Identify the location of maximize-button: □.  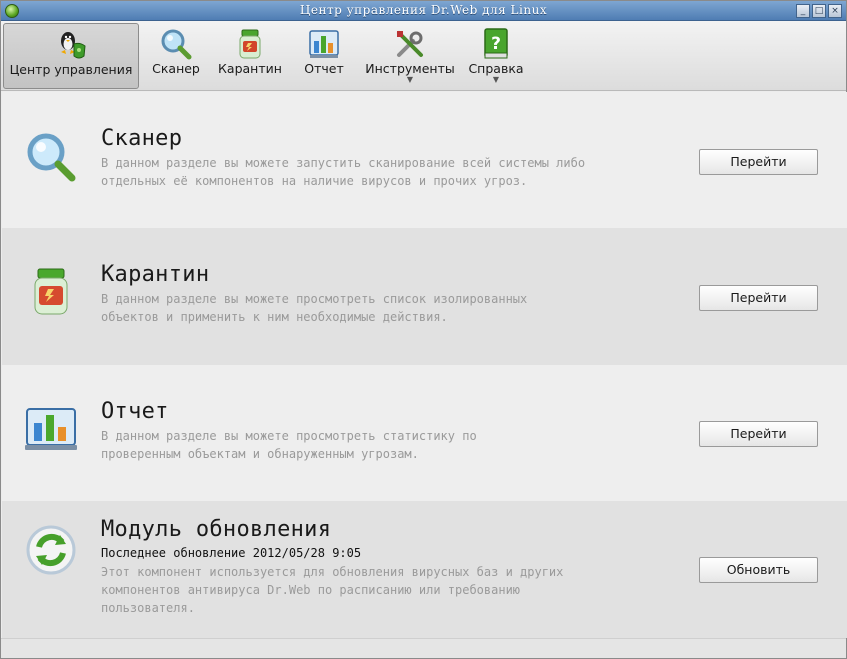
(819, 11).